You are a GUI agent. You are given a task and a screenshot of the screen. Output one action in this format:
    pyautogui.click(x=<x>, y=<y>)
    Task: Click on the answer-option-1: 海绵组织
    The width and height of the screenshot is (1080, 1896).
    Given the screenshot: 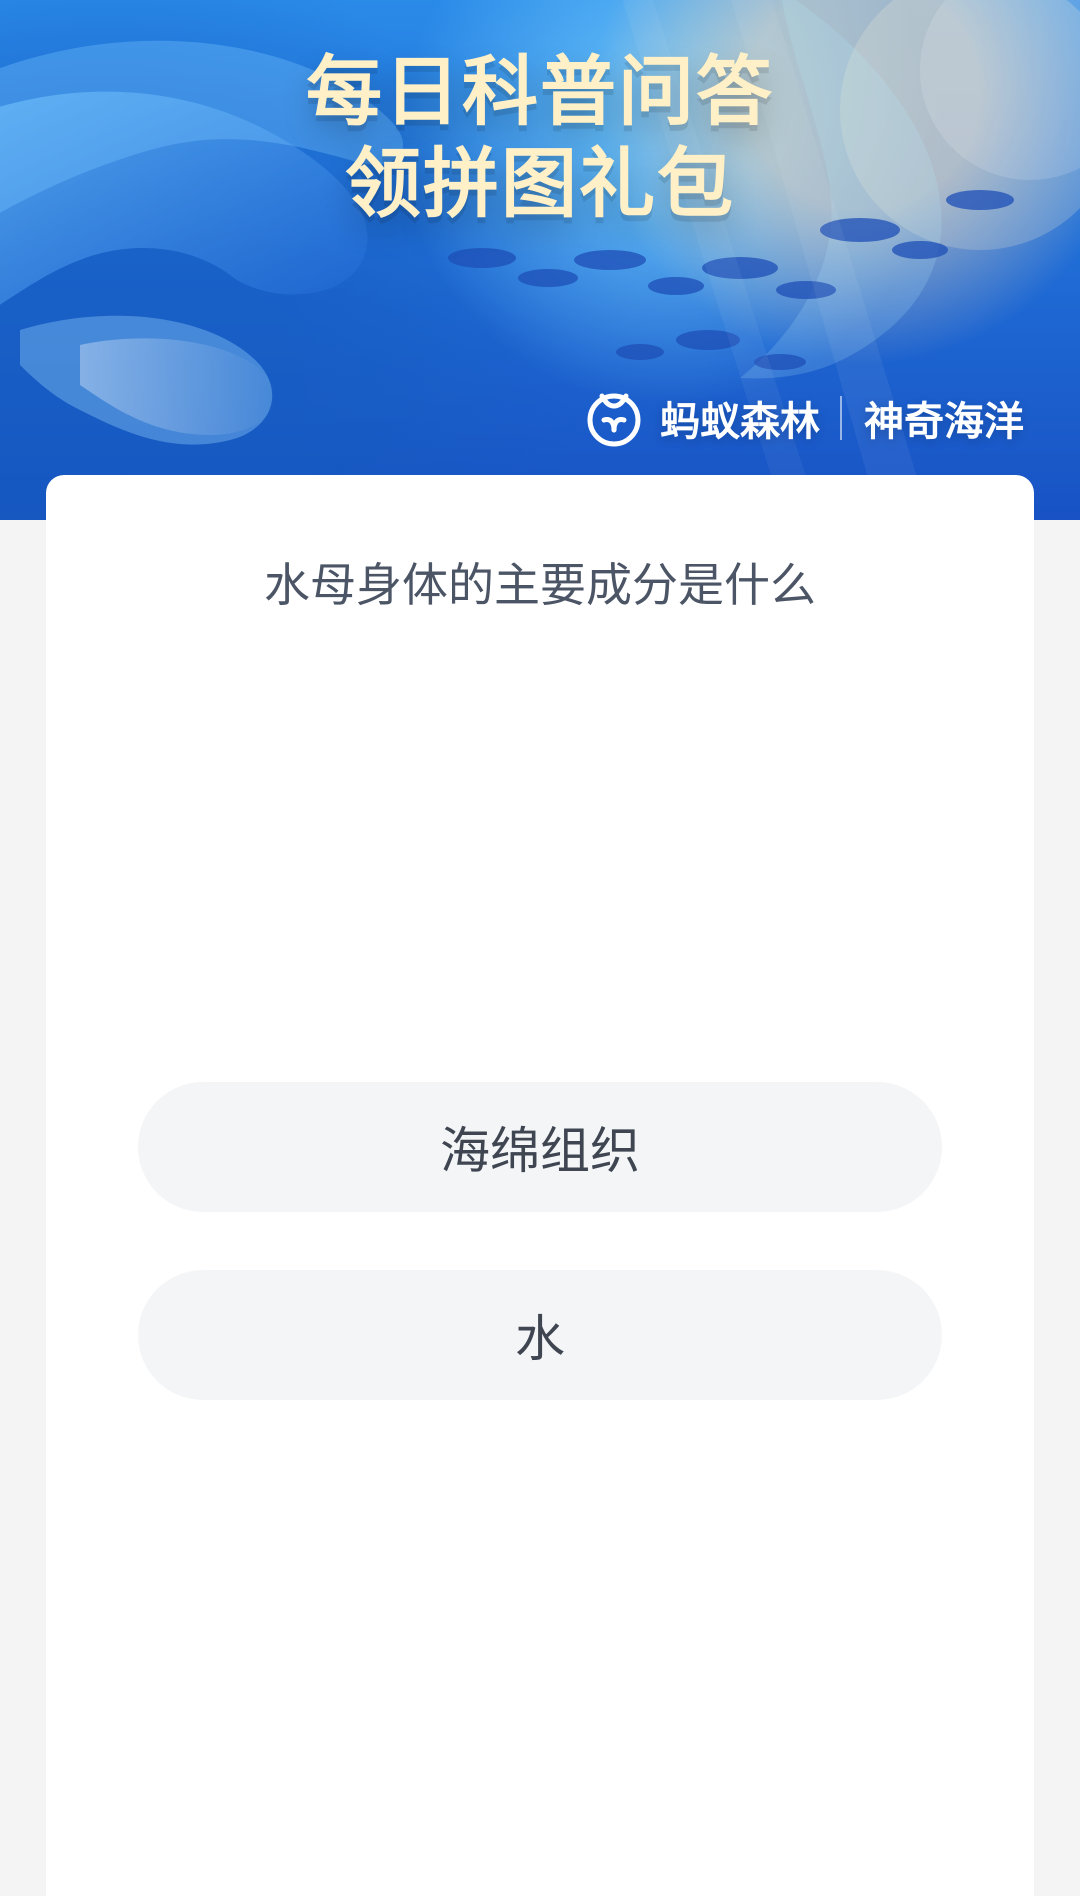 What is the action you would take?
    pyautogui.click(x=540, y=1147)
    